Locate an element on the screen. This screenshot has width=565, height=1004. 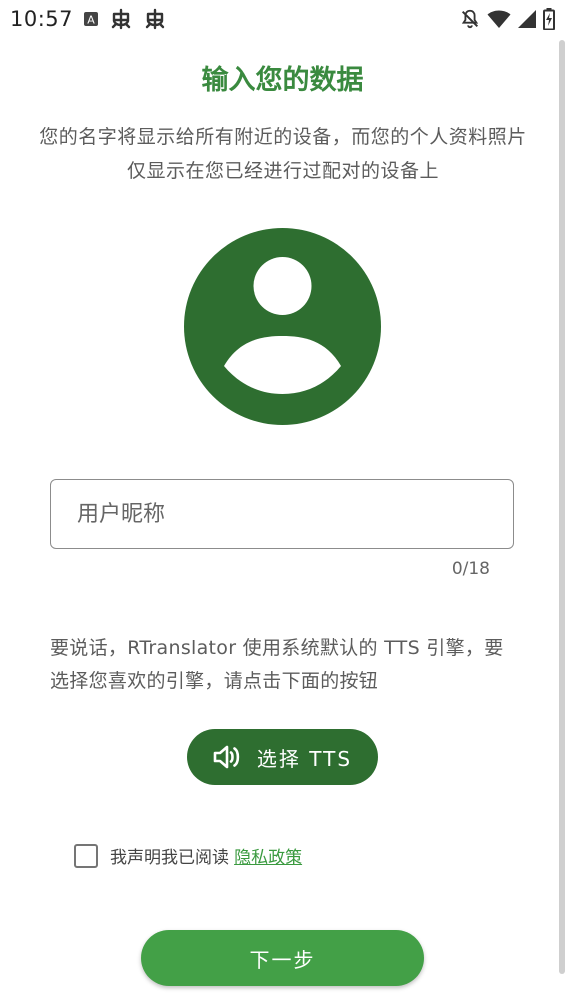
volume-up-icon is located at coordinates (228, 757).